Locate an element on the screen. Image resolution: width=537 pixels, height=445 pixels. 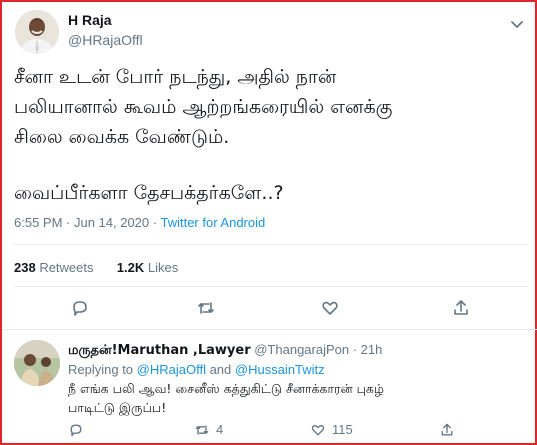
retweets-stat: 238 Retweets is located at coordinates (54, 267).